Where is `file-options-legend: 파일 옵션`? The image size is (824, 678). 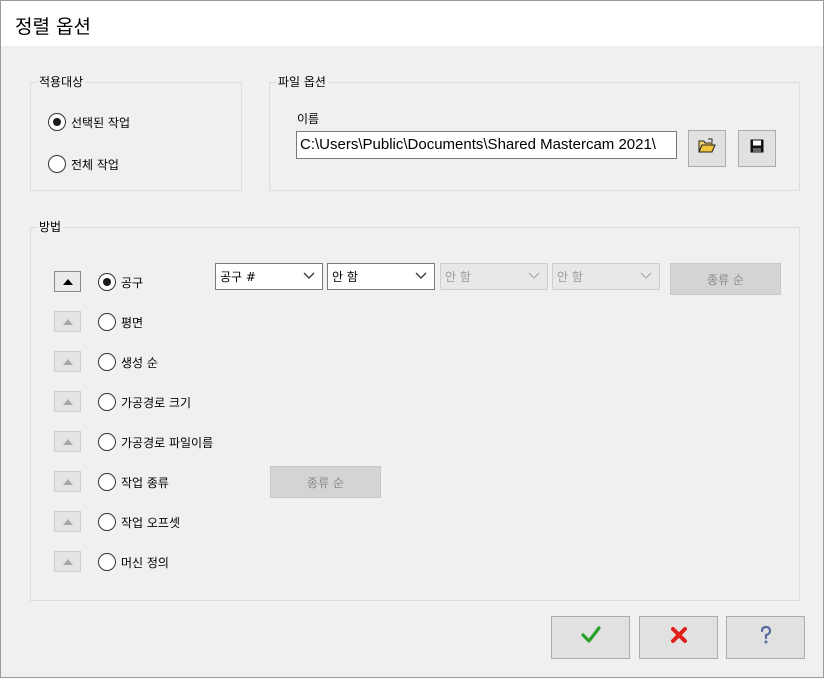 file-options-legend: 파일 옵션 is located at coordinates (302, 82).